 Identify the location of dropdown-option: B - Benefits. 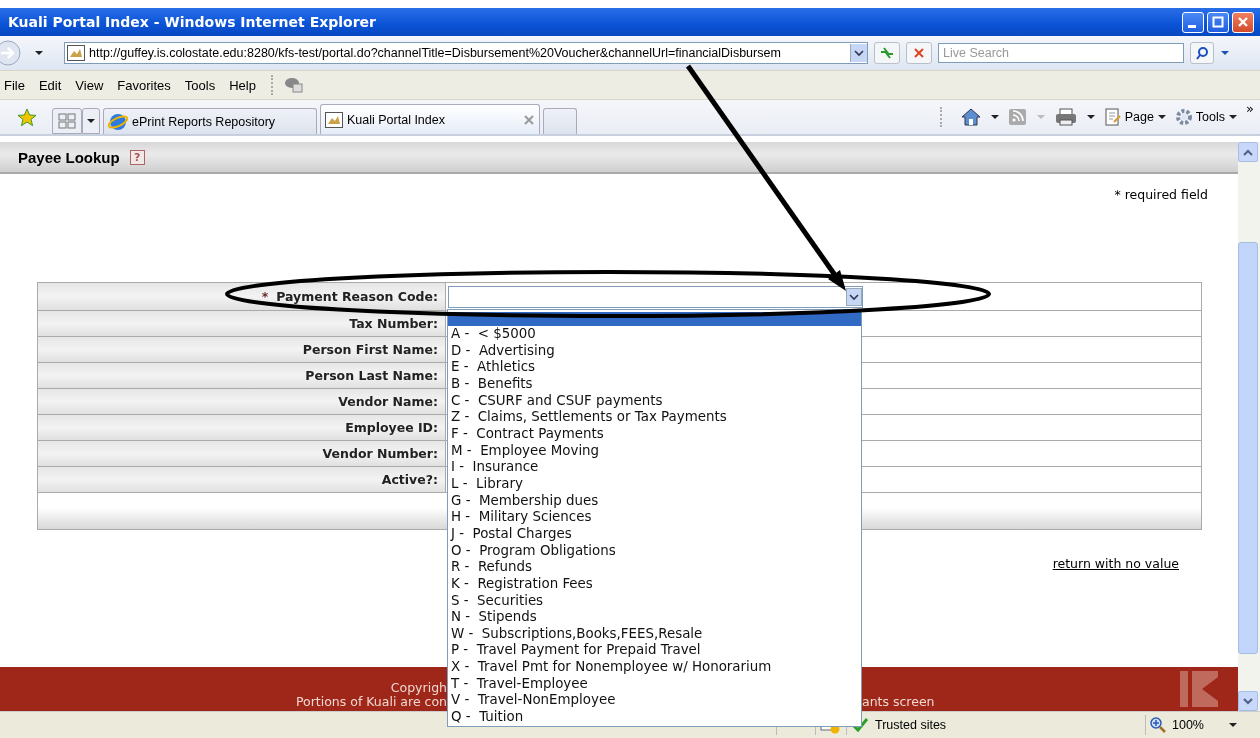
(654, 384).